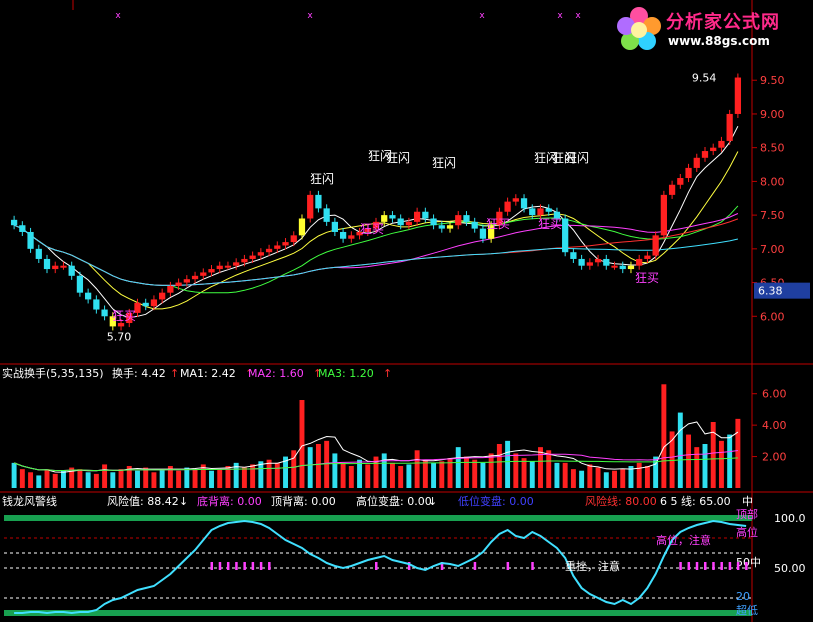 The image size is (813, 622). What do you see at coordinates (208, 373) in the screenshot?
I see `volume-legend-item: MA1: 2.42` at bounding box center [208, 373].